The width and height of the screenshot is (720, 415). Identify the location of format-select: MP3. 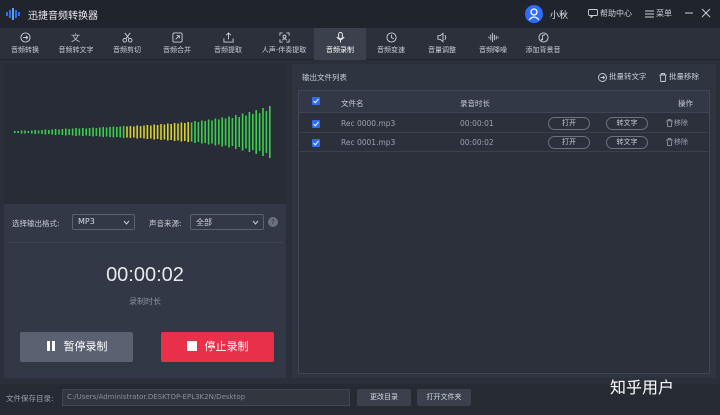
(103, 222).